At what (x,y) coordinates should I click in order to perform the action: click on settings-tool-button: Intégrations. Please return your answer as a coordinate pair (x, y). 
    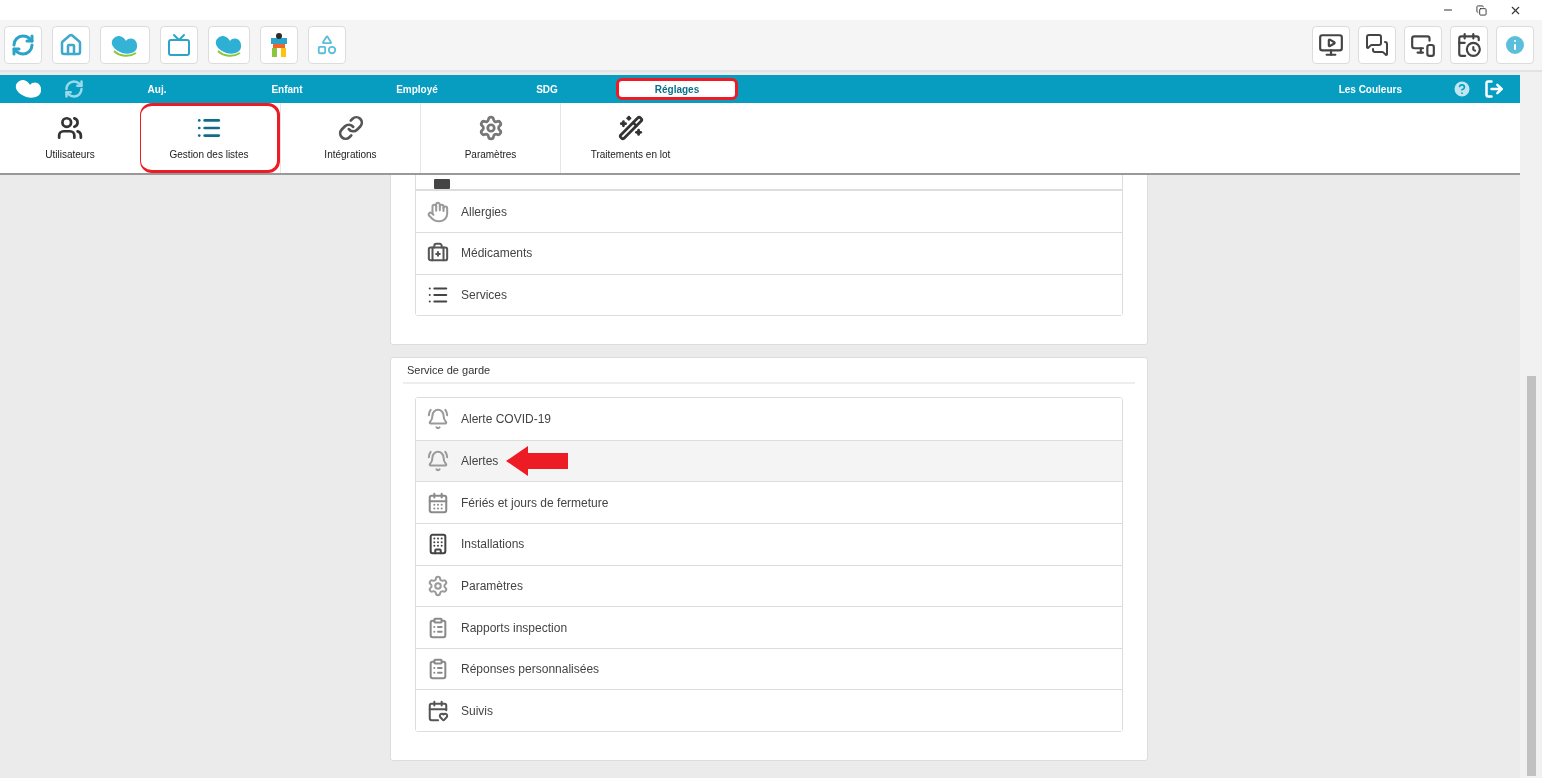
    Looking at the image, I should click on (350, 138).